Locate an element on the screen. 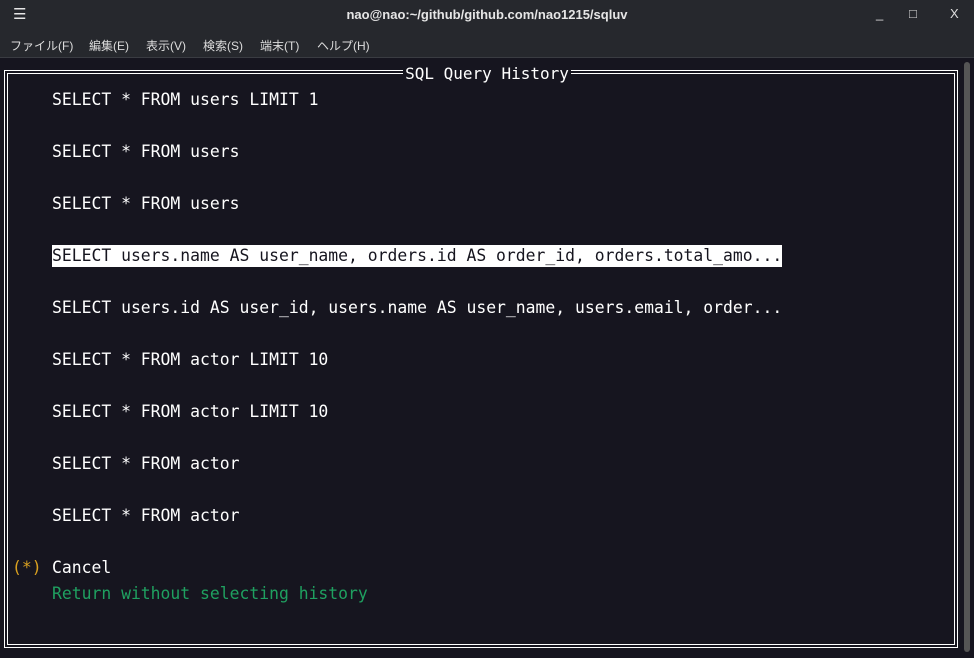  menu-terminal: 端末(T) is located at coordinates (279, 45).